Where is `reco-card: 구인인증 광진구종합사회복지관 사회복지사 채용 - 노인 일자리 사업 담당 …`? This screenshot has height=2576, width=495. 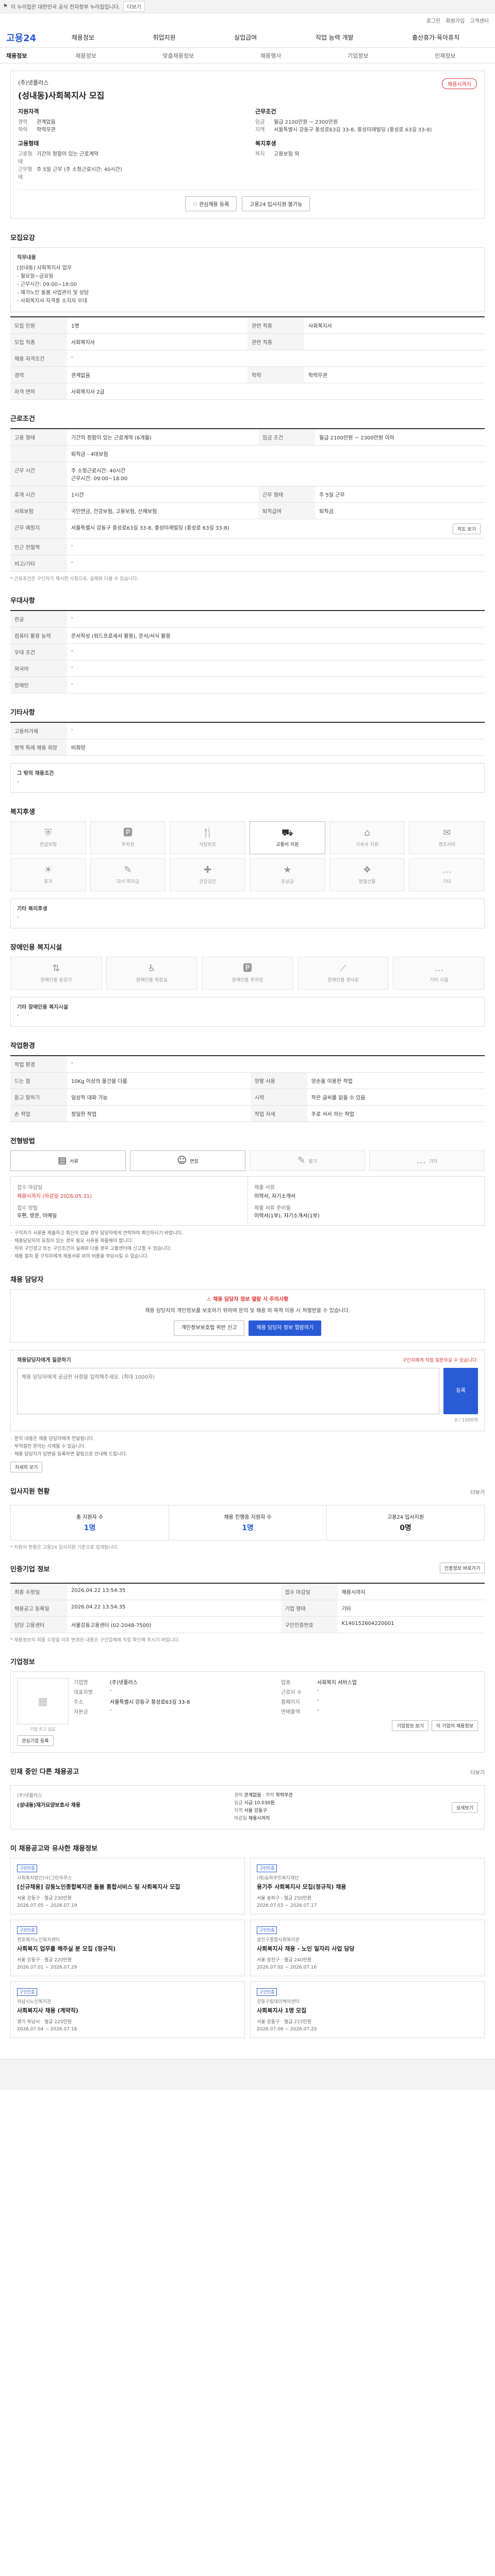 reco-card: 구인인증 광진구종합사회복지관 사회복지사 채용 - 노인 일자리 사업 담당 … is located at coordinates (367, 1948).